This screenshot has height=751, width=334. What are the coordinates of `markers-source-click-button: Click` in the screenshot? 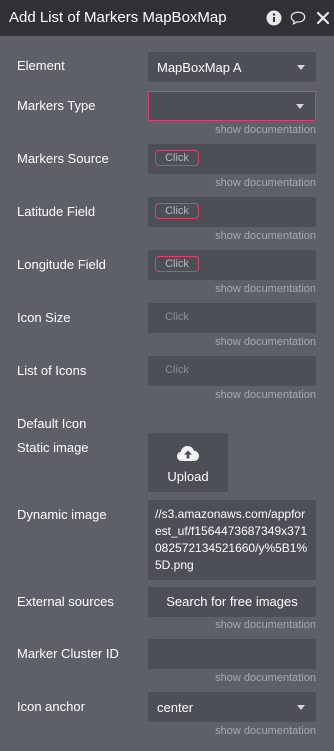 It's located at (177, 158).